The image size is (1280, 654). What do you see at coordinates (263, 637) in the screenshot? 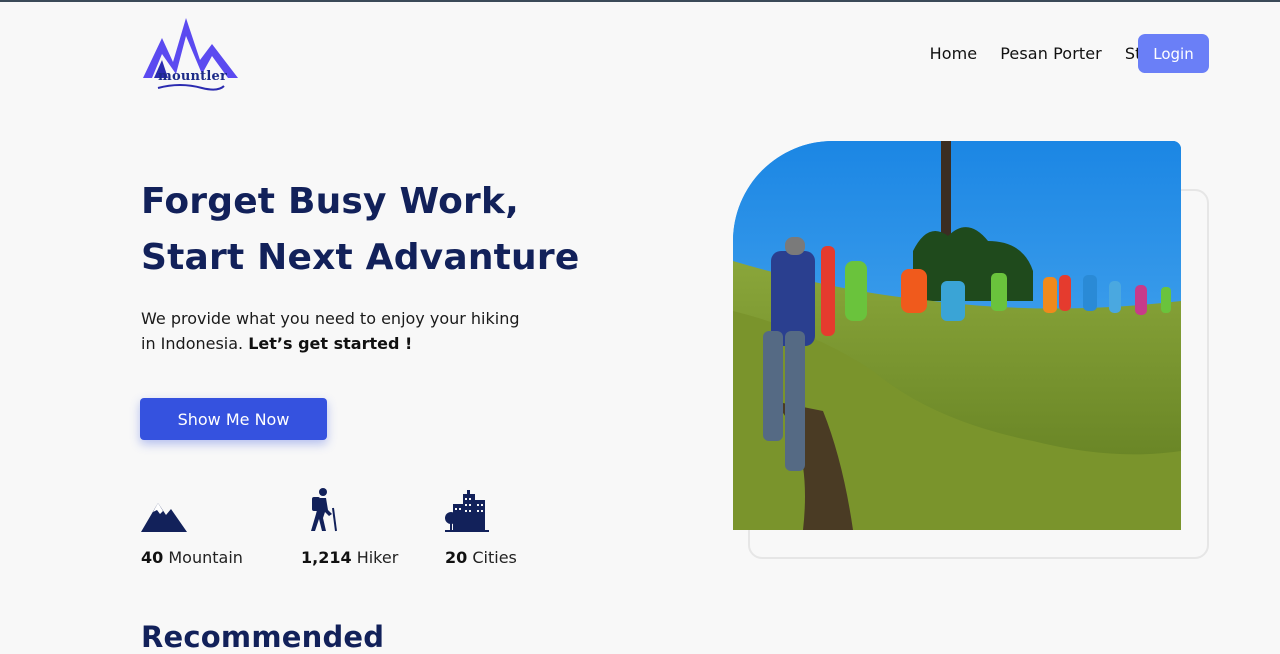
I see `recommended-section-title: Recommended` at bounding box center [263, 637].